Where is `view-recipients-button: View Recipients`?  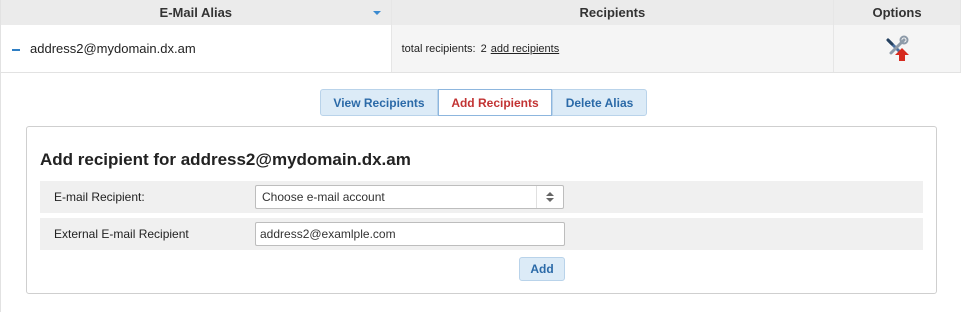
view-recipients-button: View Recipients is located at coordinates (379, 102).